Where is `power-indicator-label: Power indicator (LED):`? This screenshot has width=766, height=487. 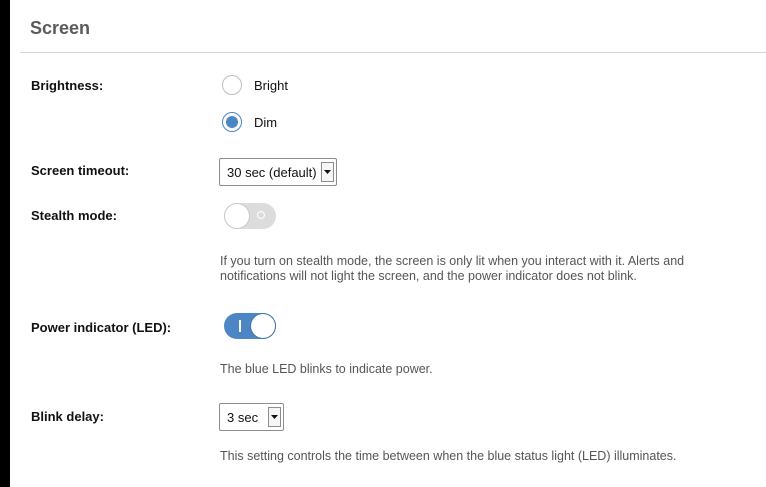 power-indicator-label: Power indicator (LED): is located at coordinates (101, 327).